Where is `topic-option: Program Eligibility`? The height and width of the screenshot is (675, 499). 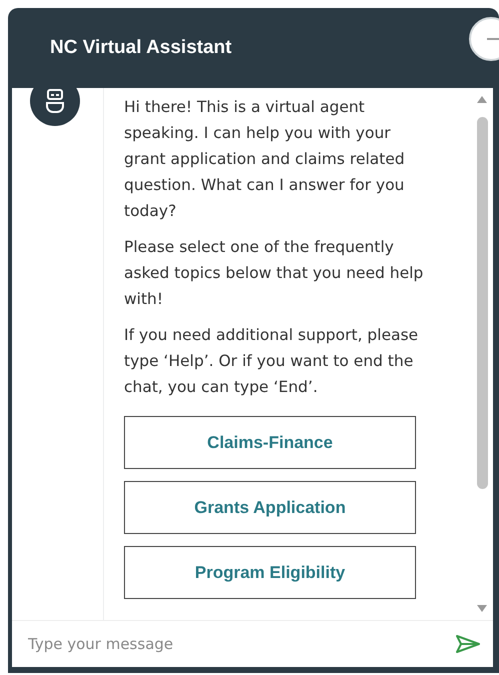
topic-option: Program Eligibility is located at coordinates (270, 572).